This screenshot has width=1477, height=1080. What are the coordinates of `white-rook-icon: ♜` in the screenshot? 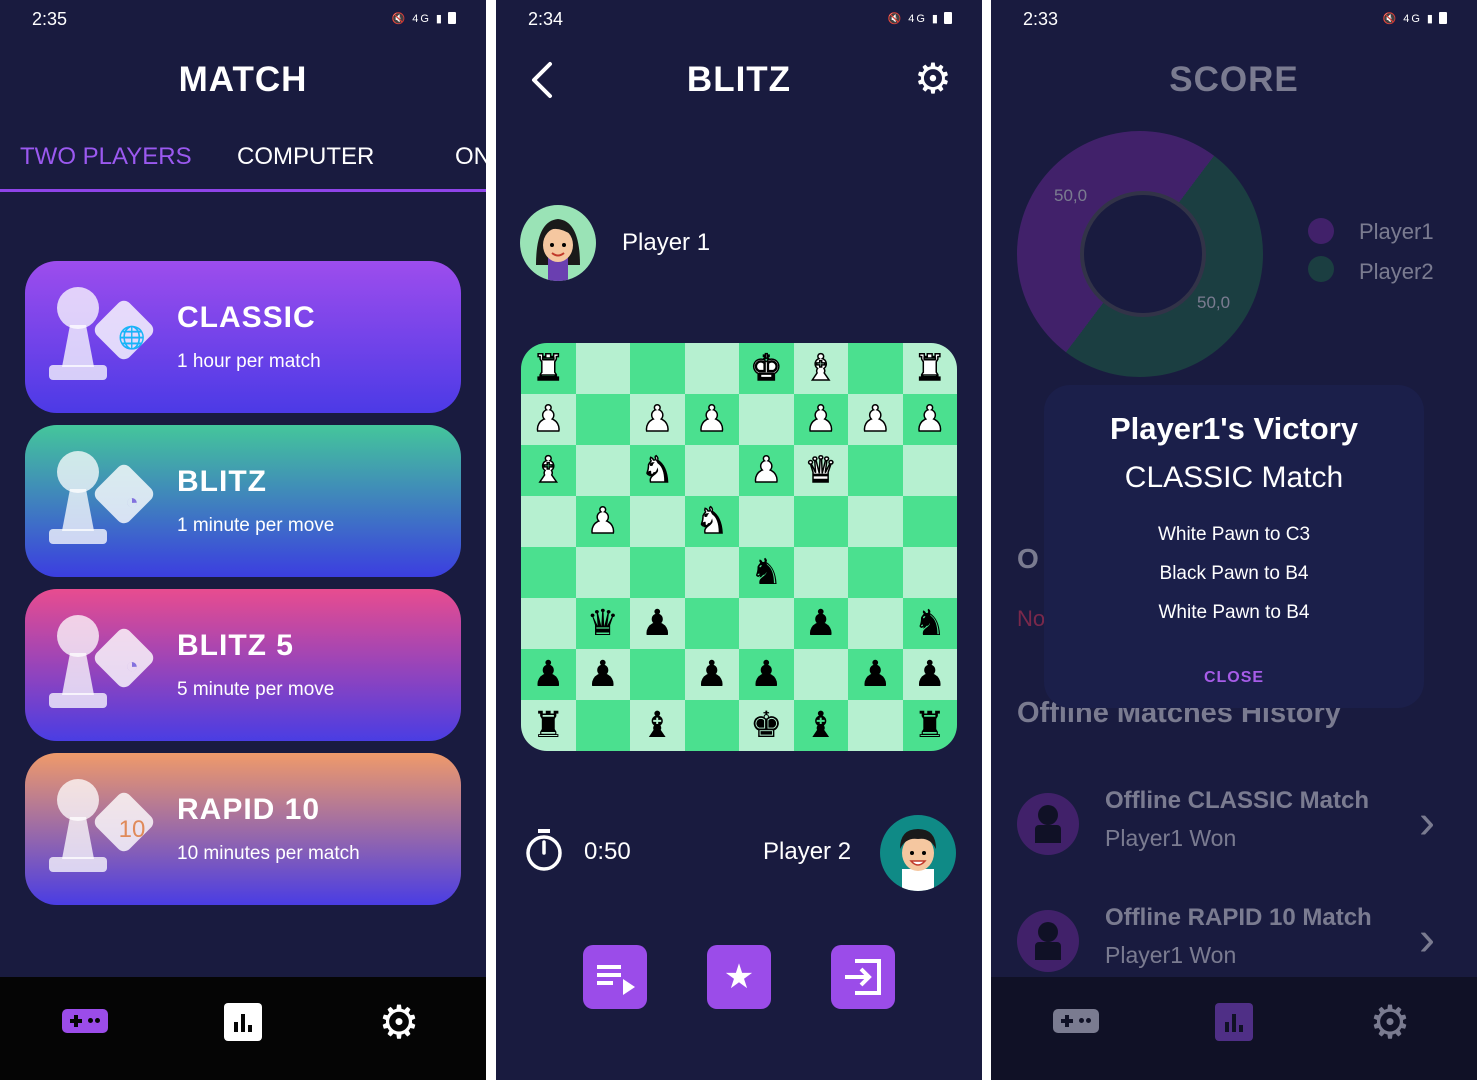 It's located at (930, 368).